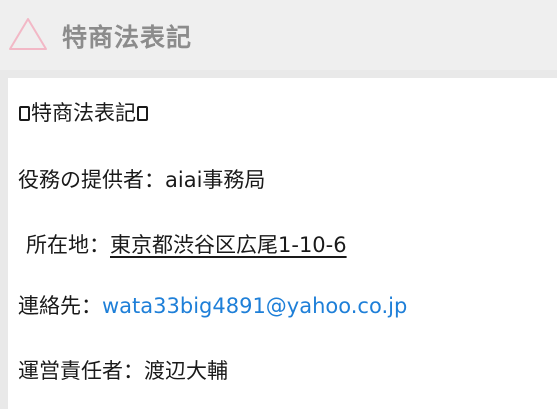 The image size is (557, 409). I want to click on contact-label: 連絡先：, so click(60, 306).